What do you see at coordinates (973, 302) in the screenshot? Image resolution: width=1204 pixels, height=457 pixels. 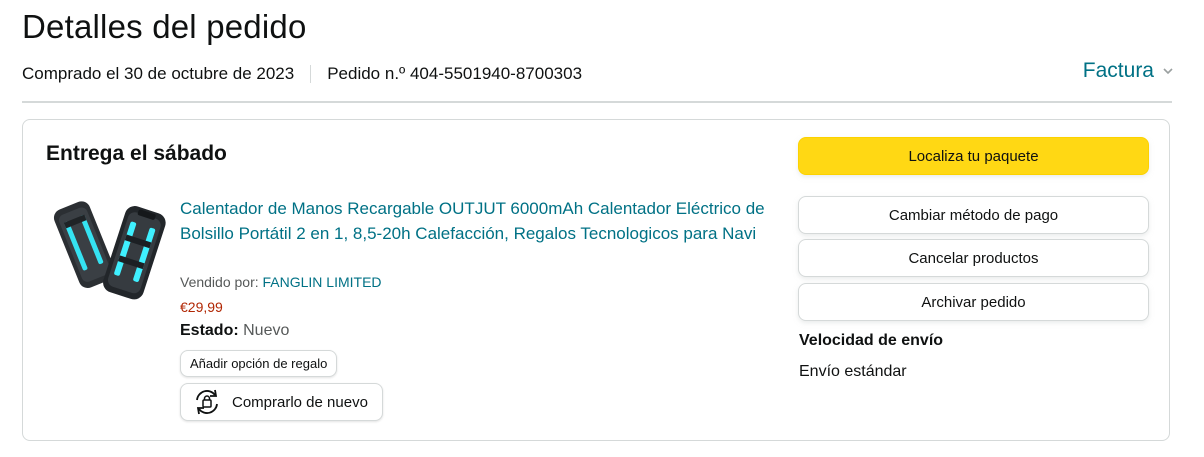 I see `archive-order-button: Archivar pedido` at bounding box center [973, 302].